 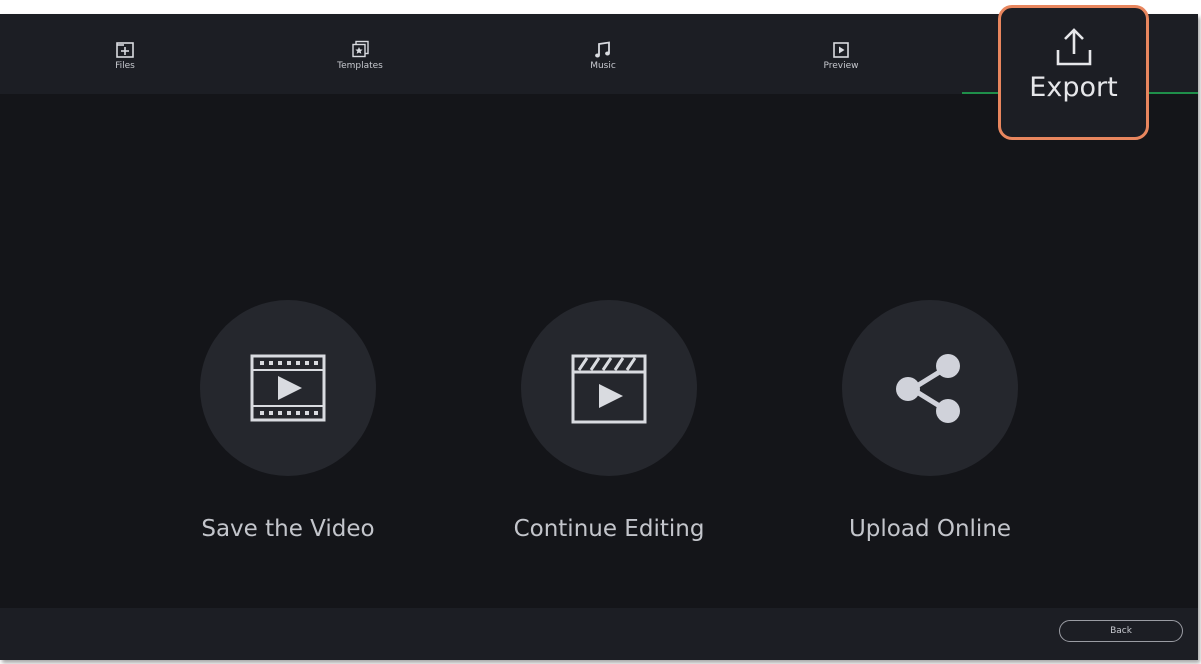 I want to click on save-video-button, so click(x=288, y=388).